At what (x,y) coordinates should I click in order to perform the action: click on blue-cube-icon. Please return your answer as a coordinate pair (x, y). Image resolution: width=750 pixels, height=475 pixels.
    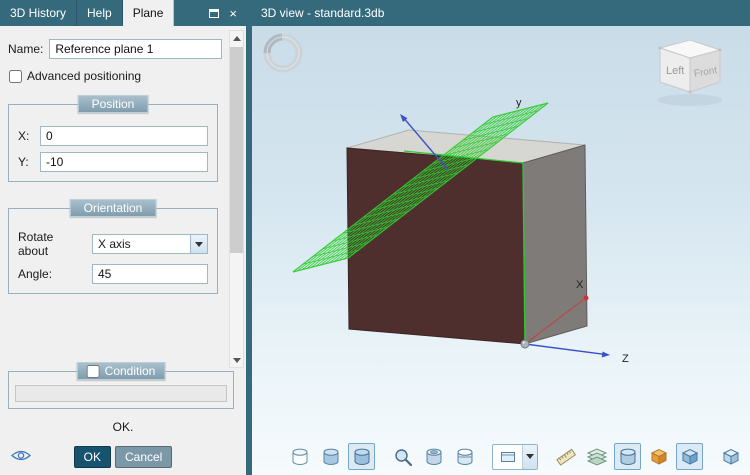
    Looking at the image, I should click on (689, 456).